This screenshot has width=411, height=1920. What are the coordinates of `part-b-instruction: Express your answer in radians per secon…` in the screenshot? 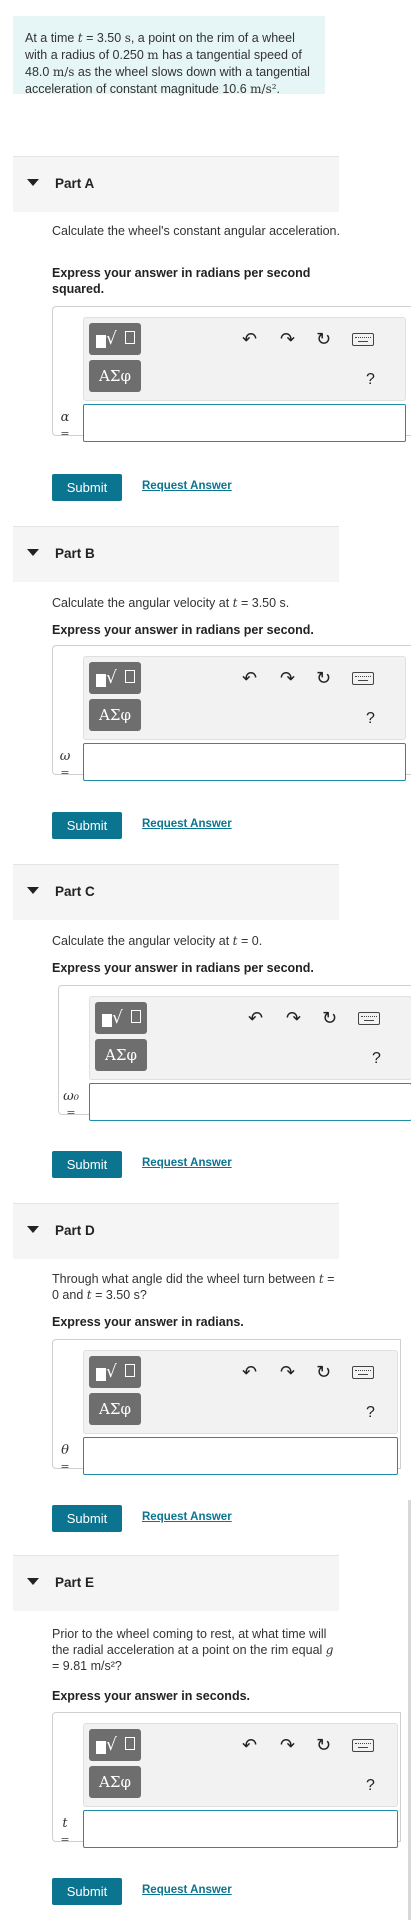 It's located at (183, 630).